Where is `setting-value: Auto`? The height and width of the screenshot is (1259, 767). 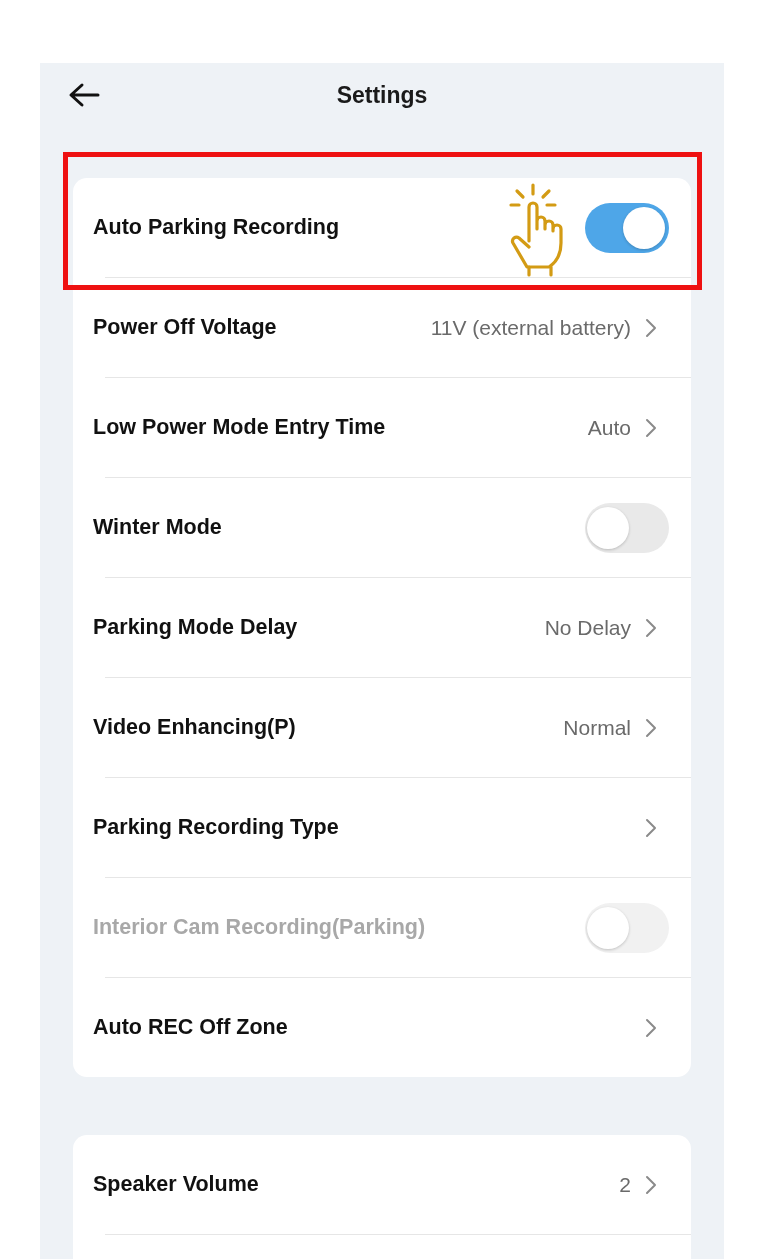 setting-value: Auto is located at coordinates (609, 427).